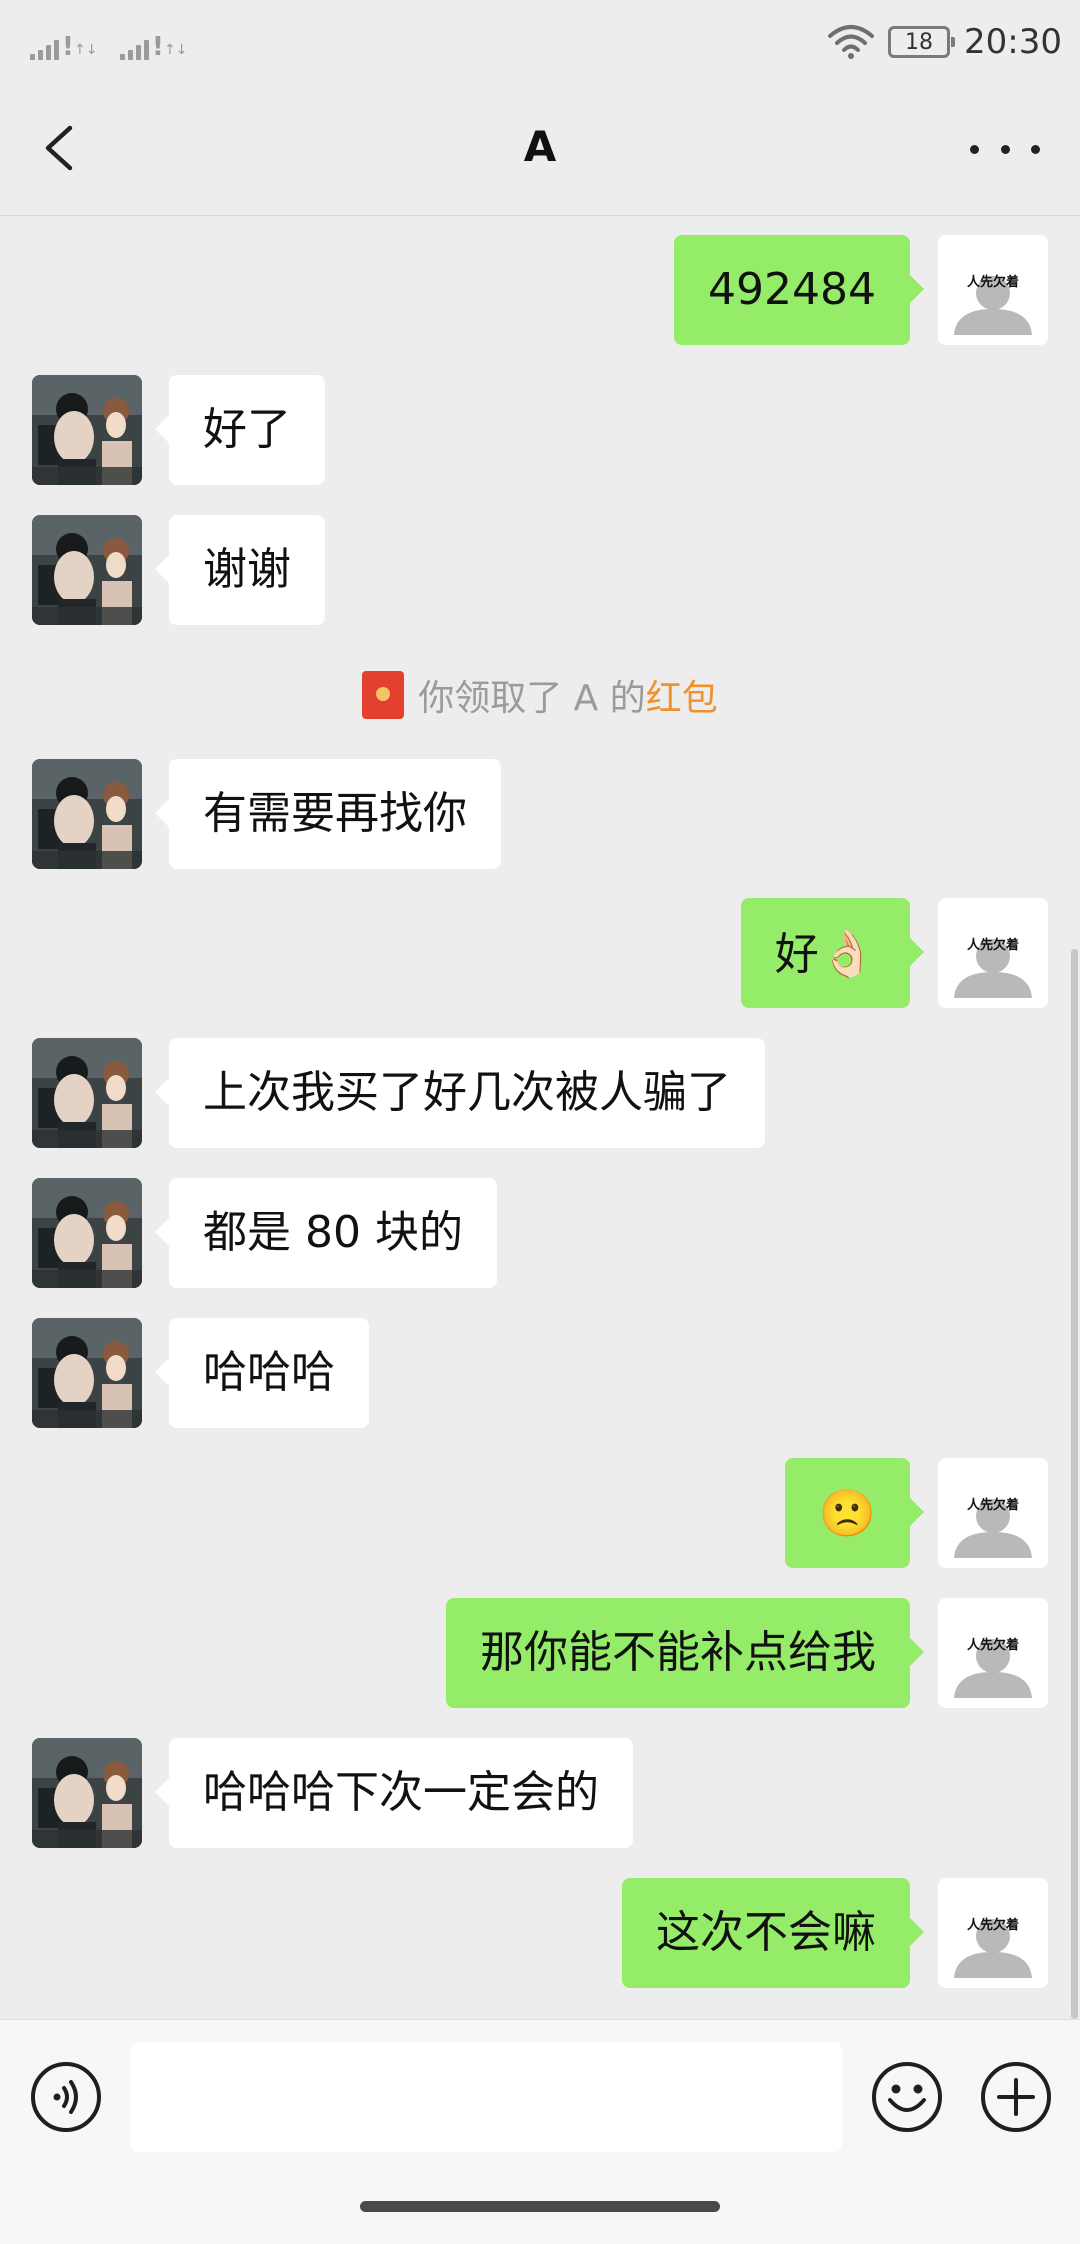 This screenshot has height=2244, width=1080. What do you see at coordinates (532, 698) in the screenshot?
I see `system-message-text: 你领取了 A 的` at bounding box center [532, 698].